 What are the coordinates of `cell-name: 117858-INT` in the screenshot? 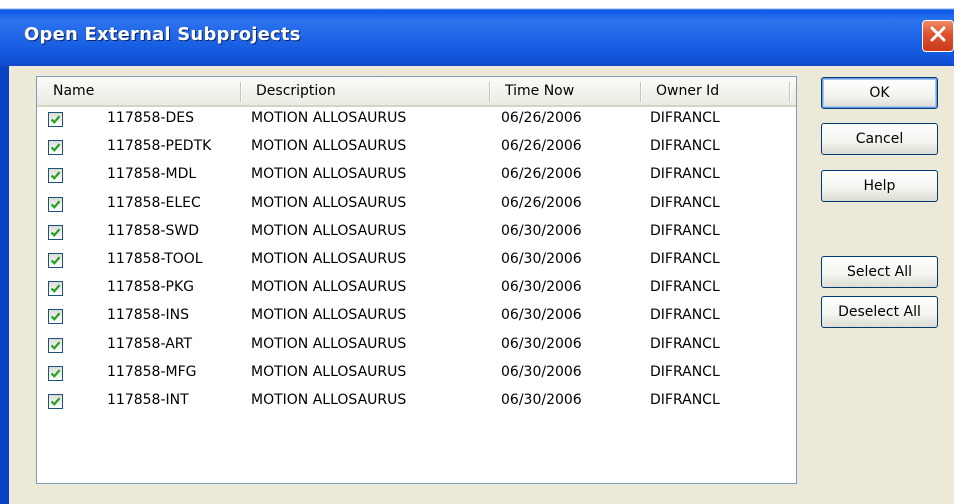 It's located at (148, 400).